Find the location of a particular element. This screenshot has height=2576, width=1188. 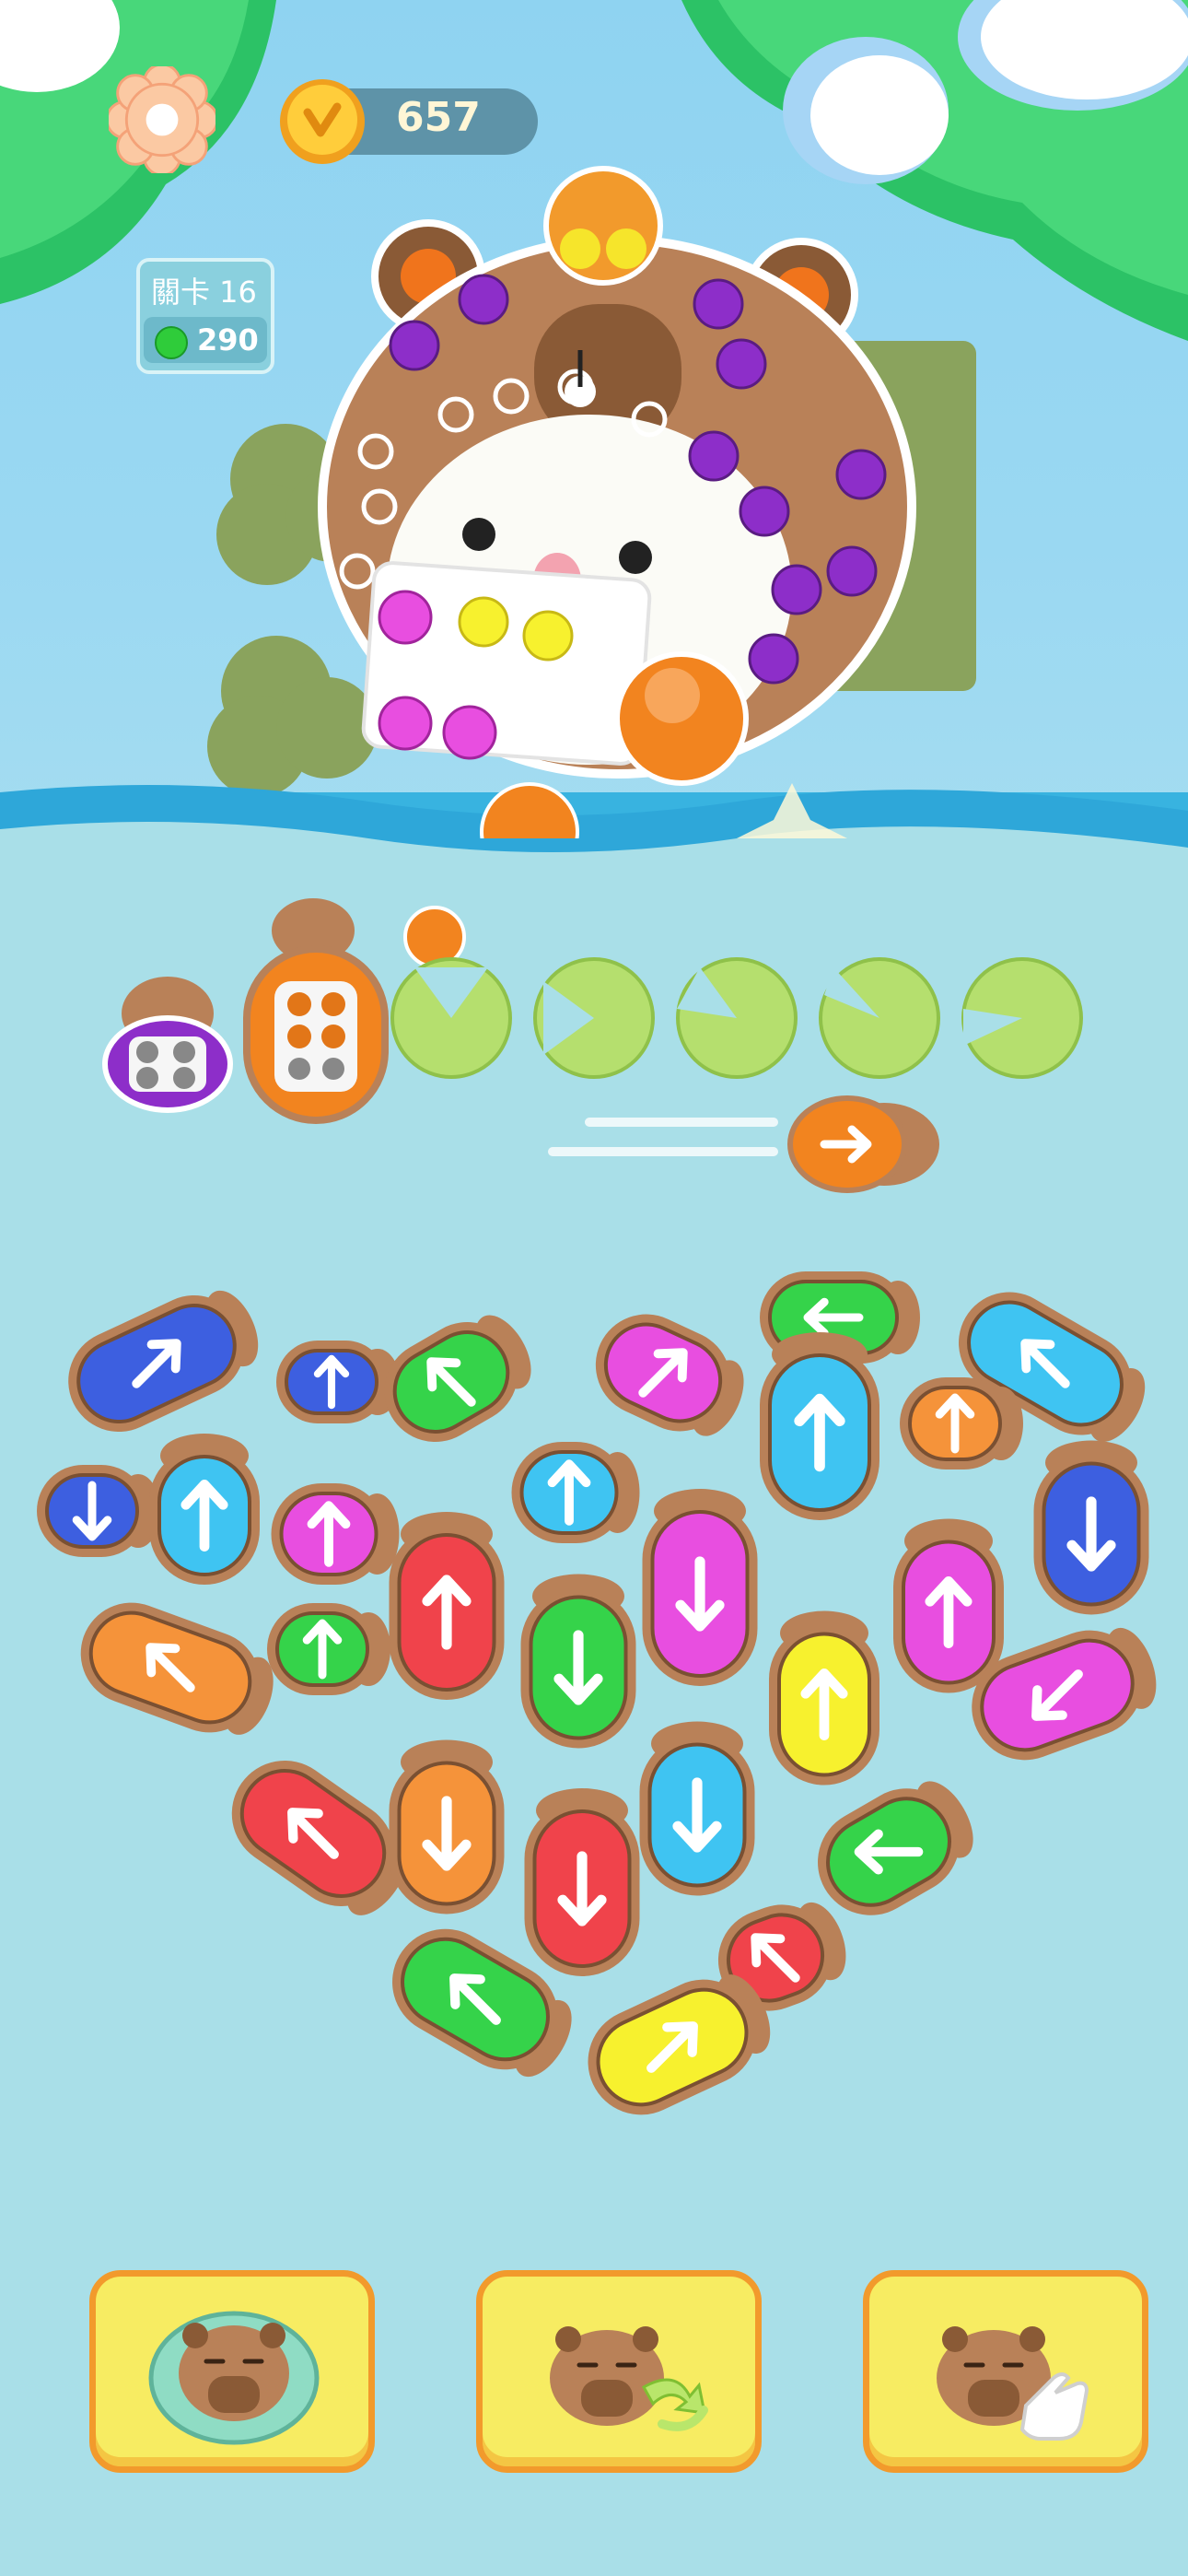

gear-icon is located at coordinates (162, 120).